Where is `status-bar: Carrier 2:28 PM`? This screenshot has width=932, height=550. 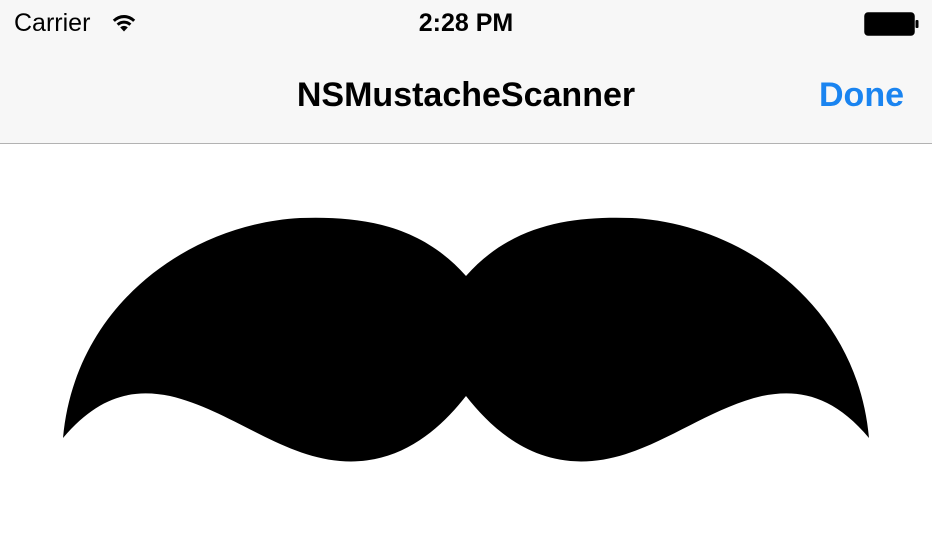 status-bar: Carrier 2:28 PM is located at coordinates (466, 24).